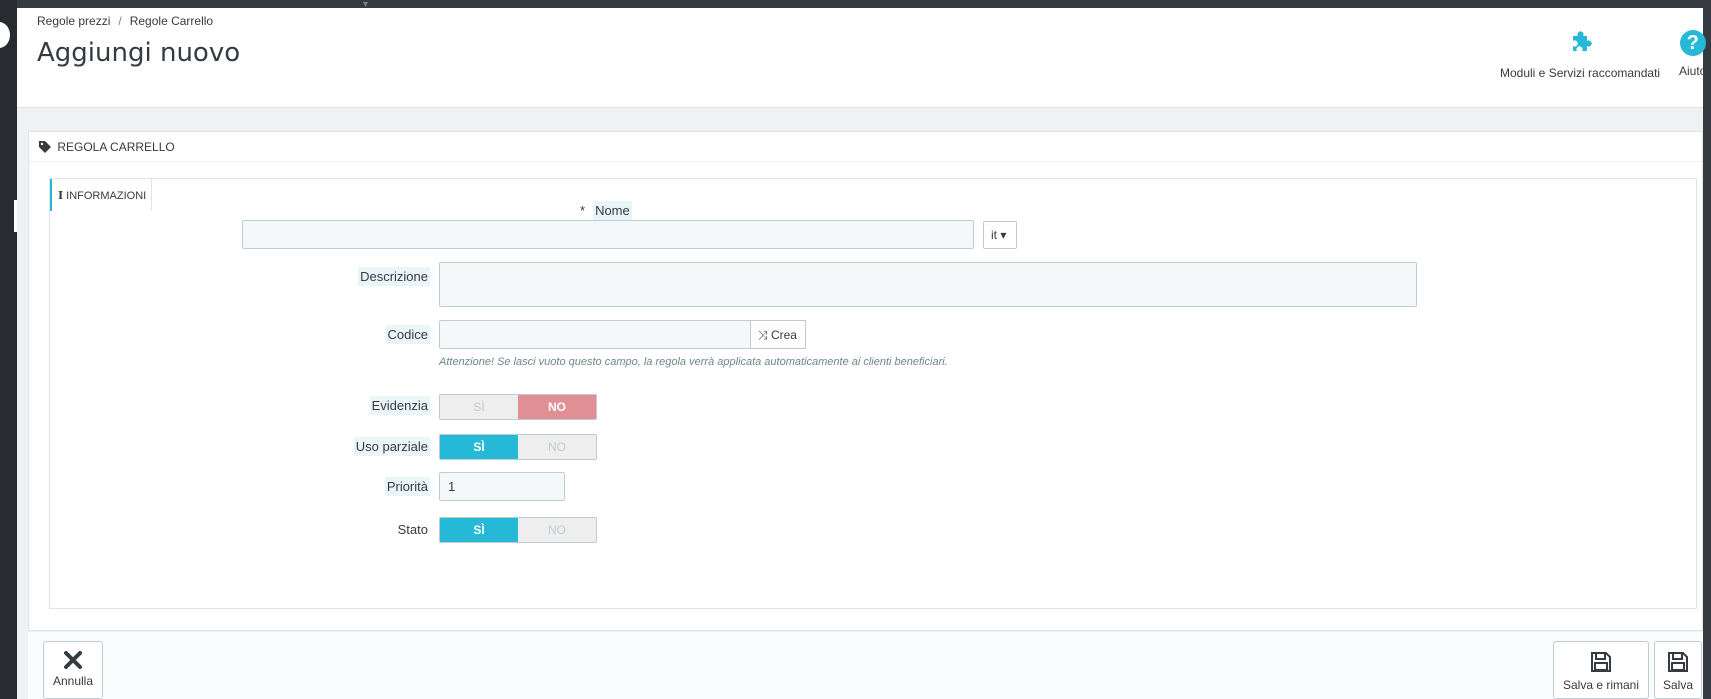  What do you see at coordinates (5, 35) in the screenshot?
I see `sidebar-toggle` at bounding box center [5, 35].